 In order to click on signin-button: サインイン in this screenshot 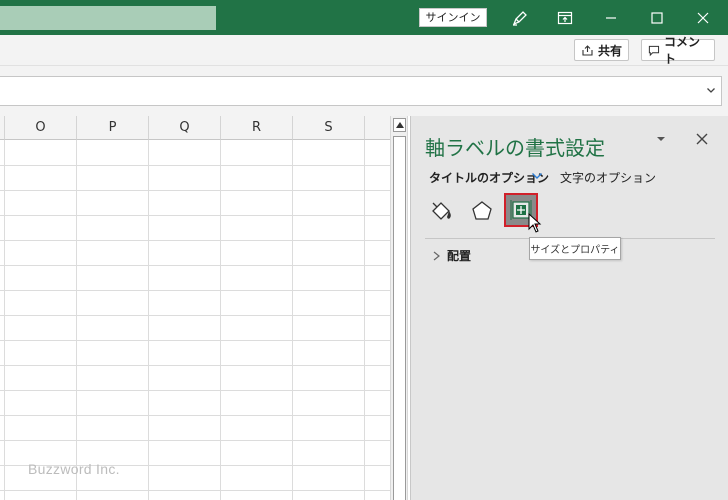, I will do `click(453, 17)`.